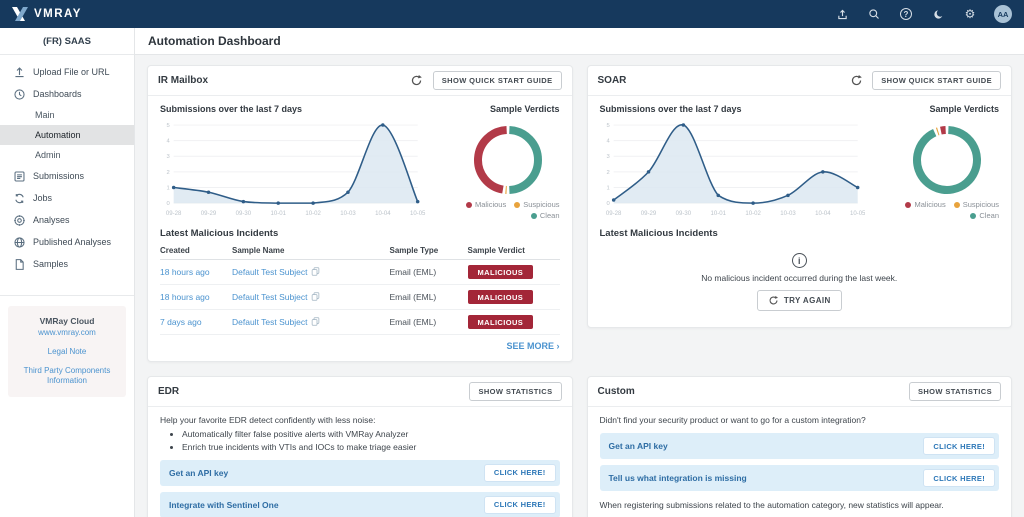  What do you see at coordinates (799, 300) in the screenshot?
I see `try-again-button: TRY AGAIN` at bounding box center [799, 300].